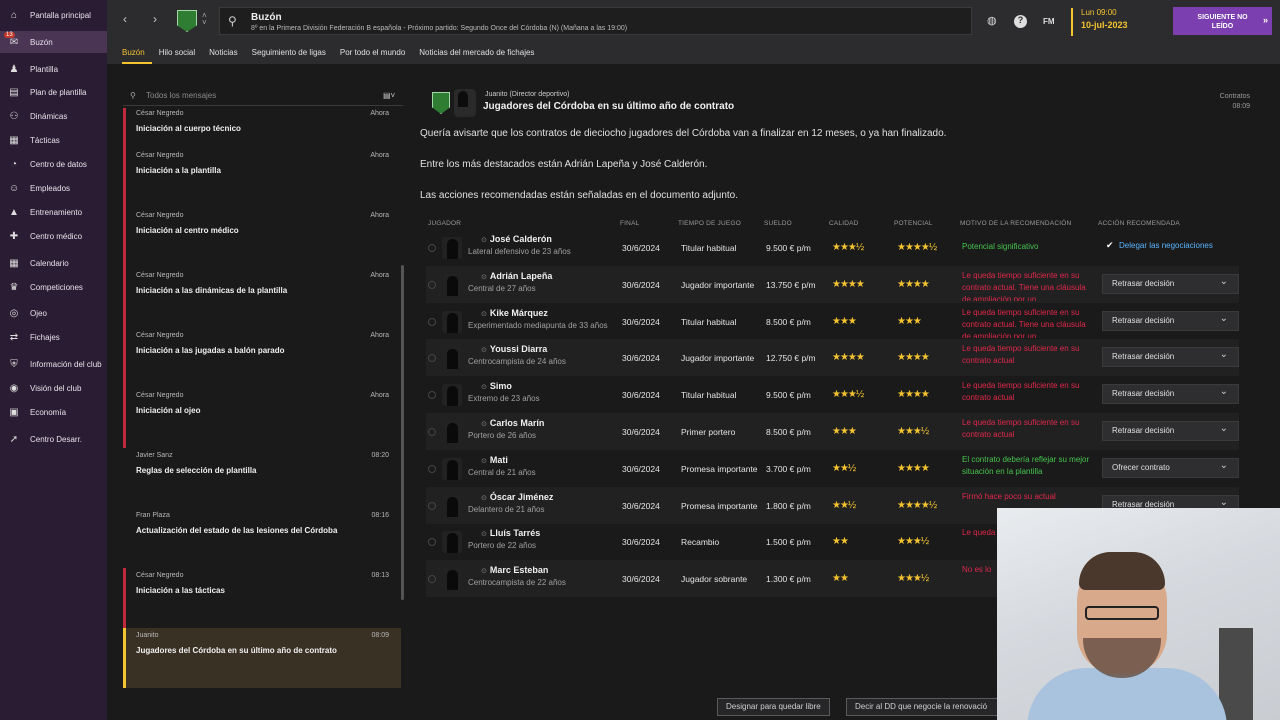  I want to click on player-name: Lluís Tarrés, so click(510, 533).